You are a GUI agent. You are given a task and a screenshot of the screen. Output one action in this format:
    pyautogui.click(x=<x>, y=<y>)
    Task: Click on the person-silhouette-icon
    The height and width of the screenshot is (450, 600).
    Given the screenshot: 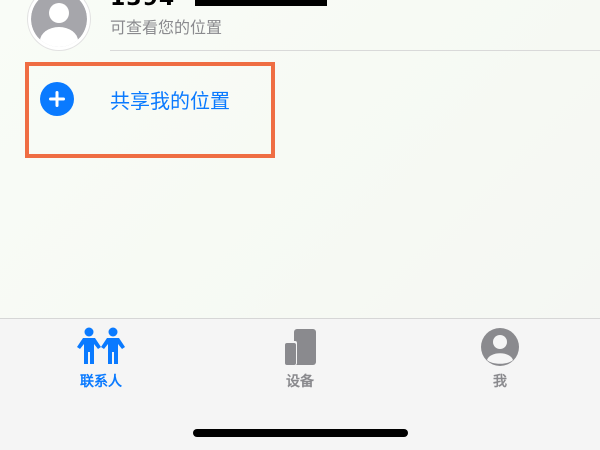 What is the action you would take?
    pyautogui.click(x=59, y=23)
    